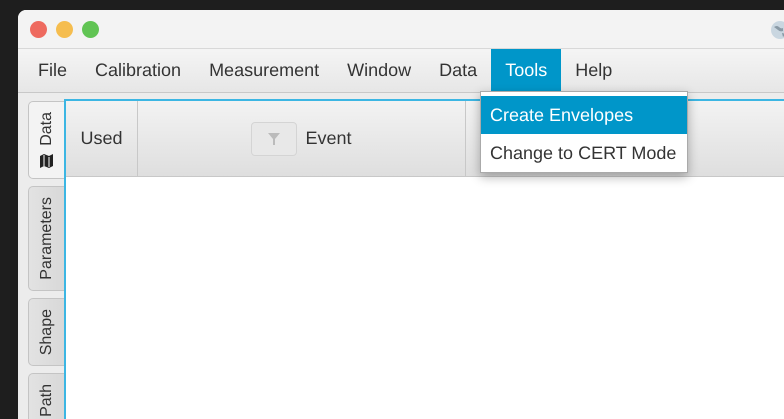 This screenshot has width=784, height=419. I want to click on column-header: Event, so click(328, 138).